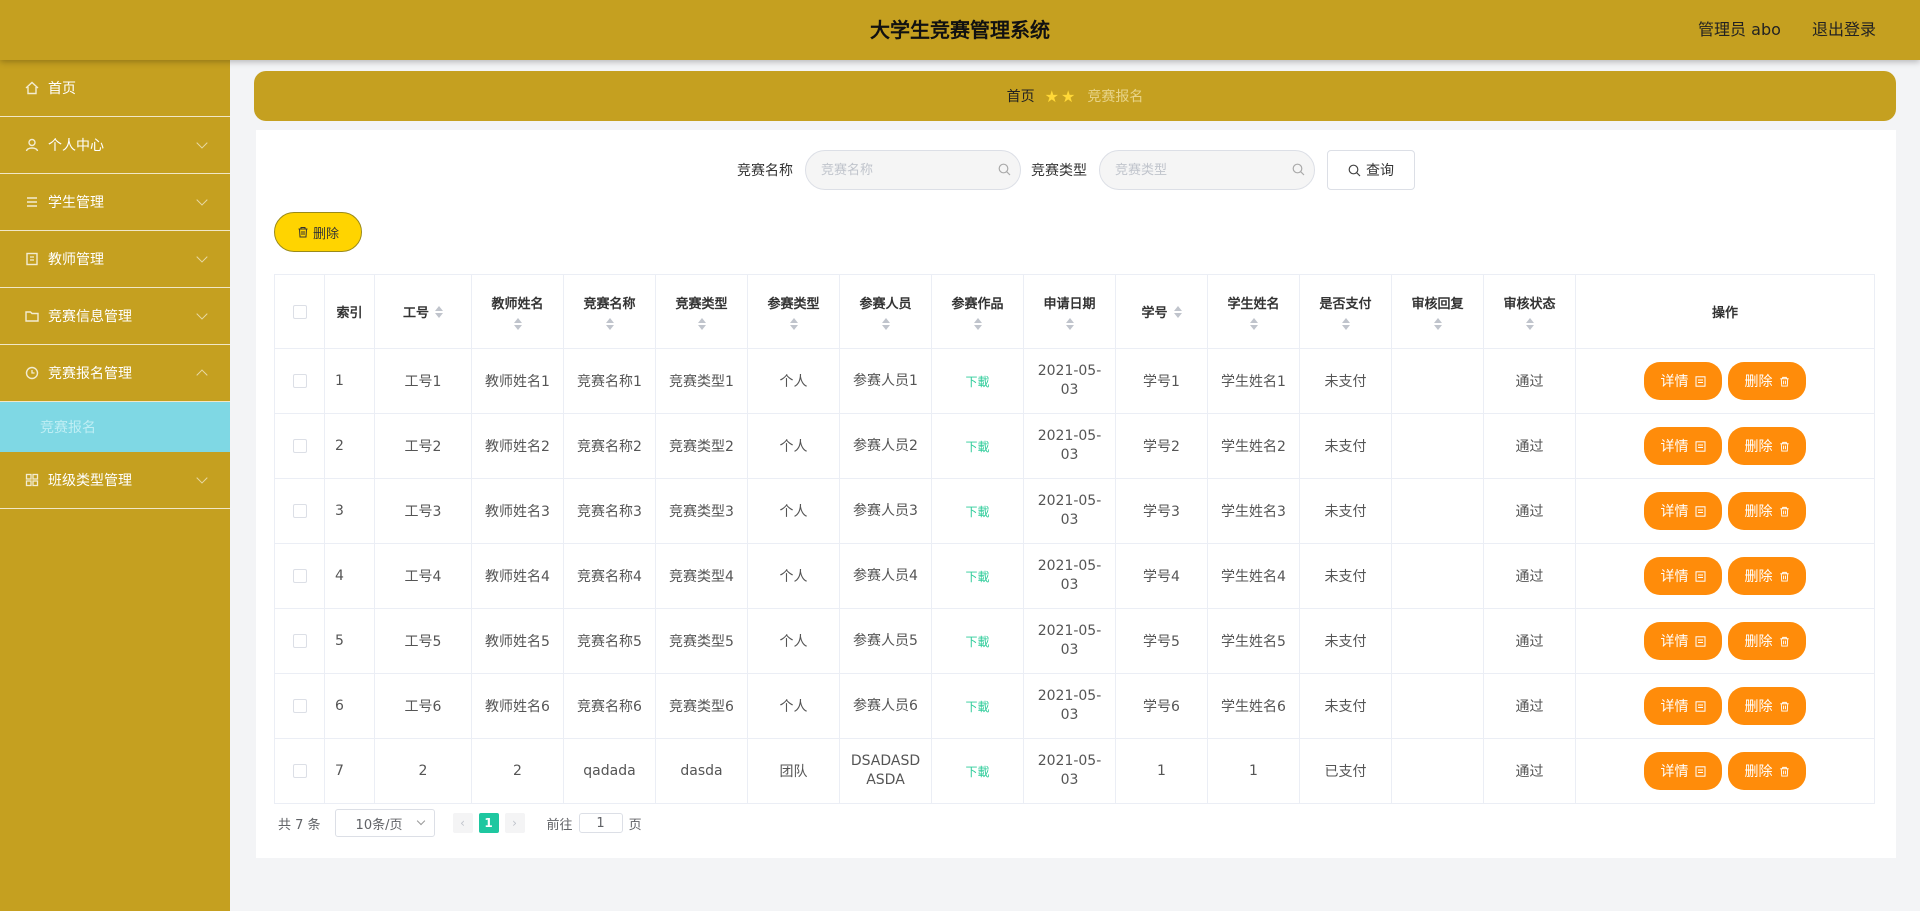  What do you see at coordinates (701, 641) in the screenshot?
I see `cell-competition-type: 竞赛类型5` at bounding box center [701, 641].